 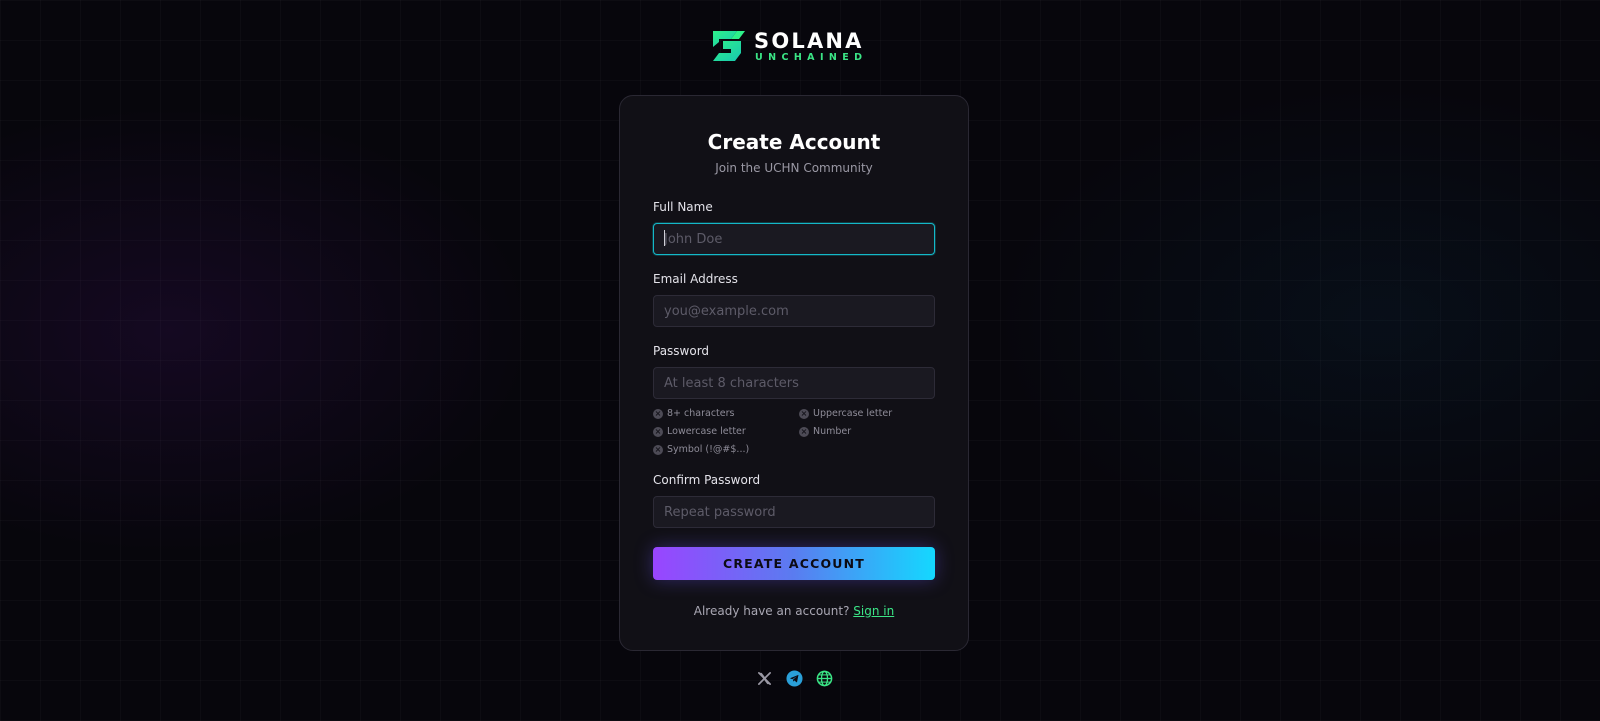 I want to click on signin-link: Sign in, so click(x=873, y=611).